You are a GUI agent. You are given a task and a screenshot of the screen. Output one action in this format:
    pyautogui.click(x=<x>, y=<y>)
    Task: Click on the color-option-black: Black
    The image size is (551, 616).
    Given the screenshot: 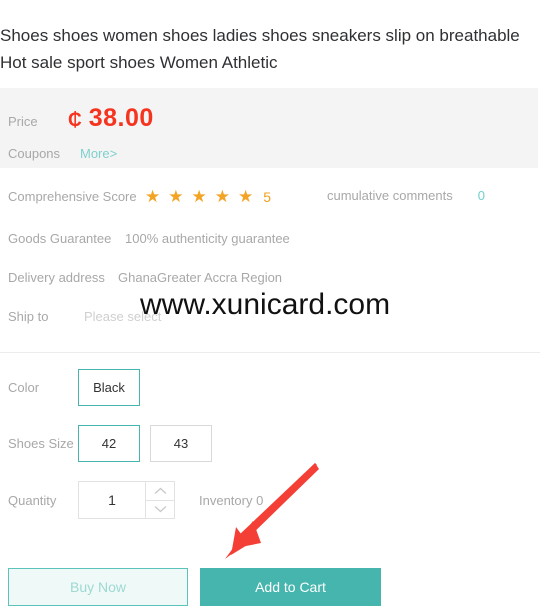 What is the action you would take?
    pyautogui.click(x=109, y=387)
    